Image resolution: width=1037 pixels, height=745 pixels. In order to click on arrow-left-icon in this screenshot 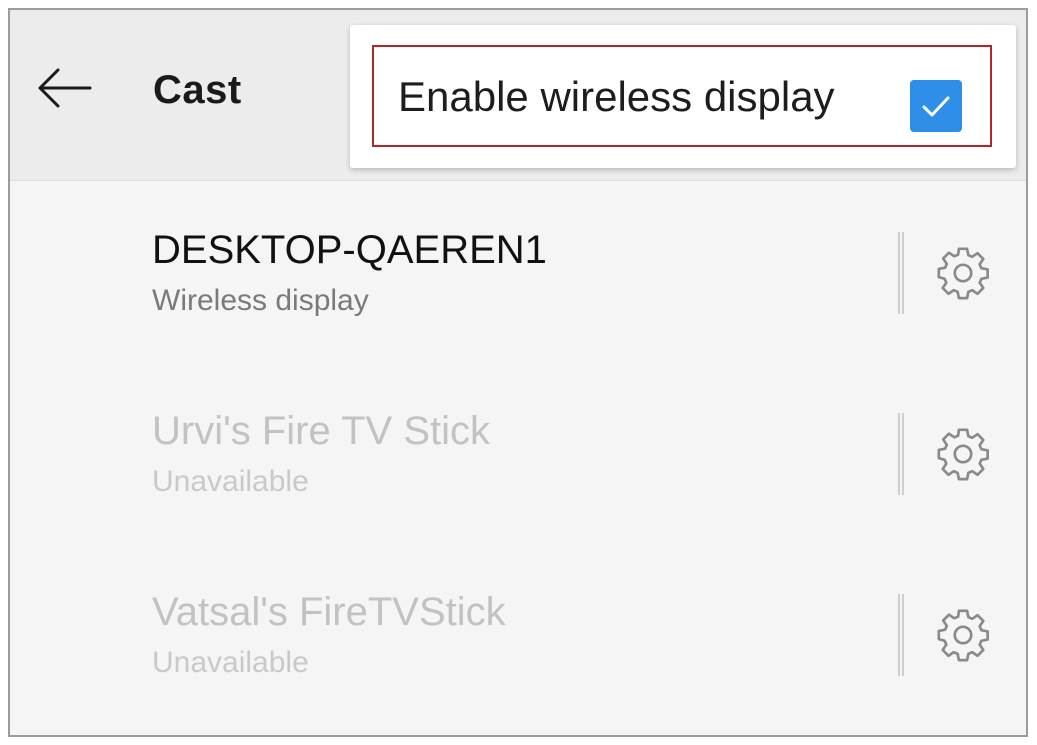, I will do `click(65, 88)`.